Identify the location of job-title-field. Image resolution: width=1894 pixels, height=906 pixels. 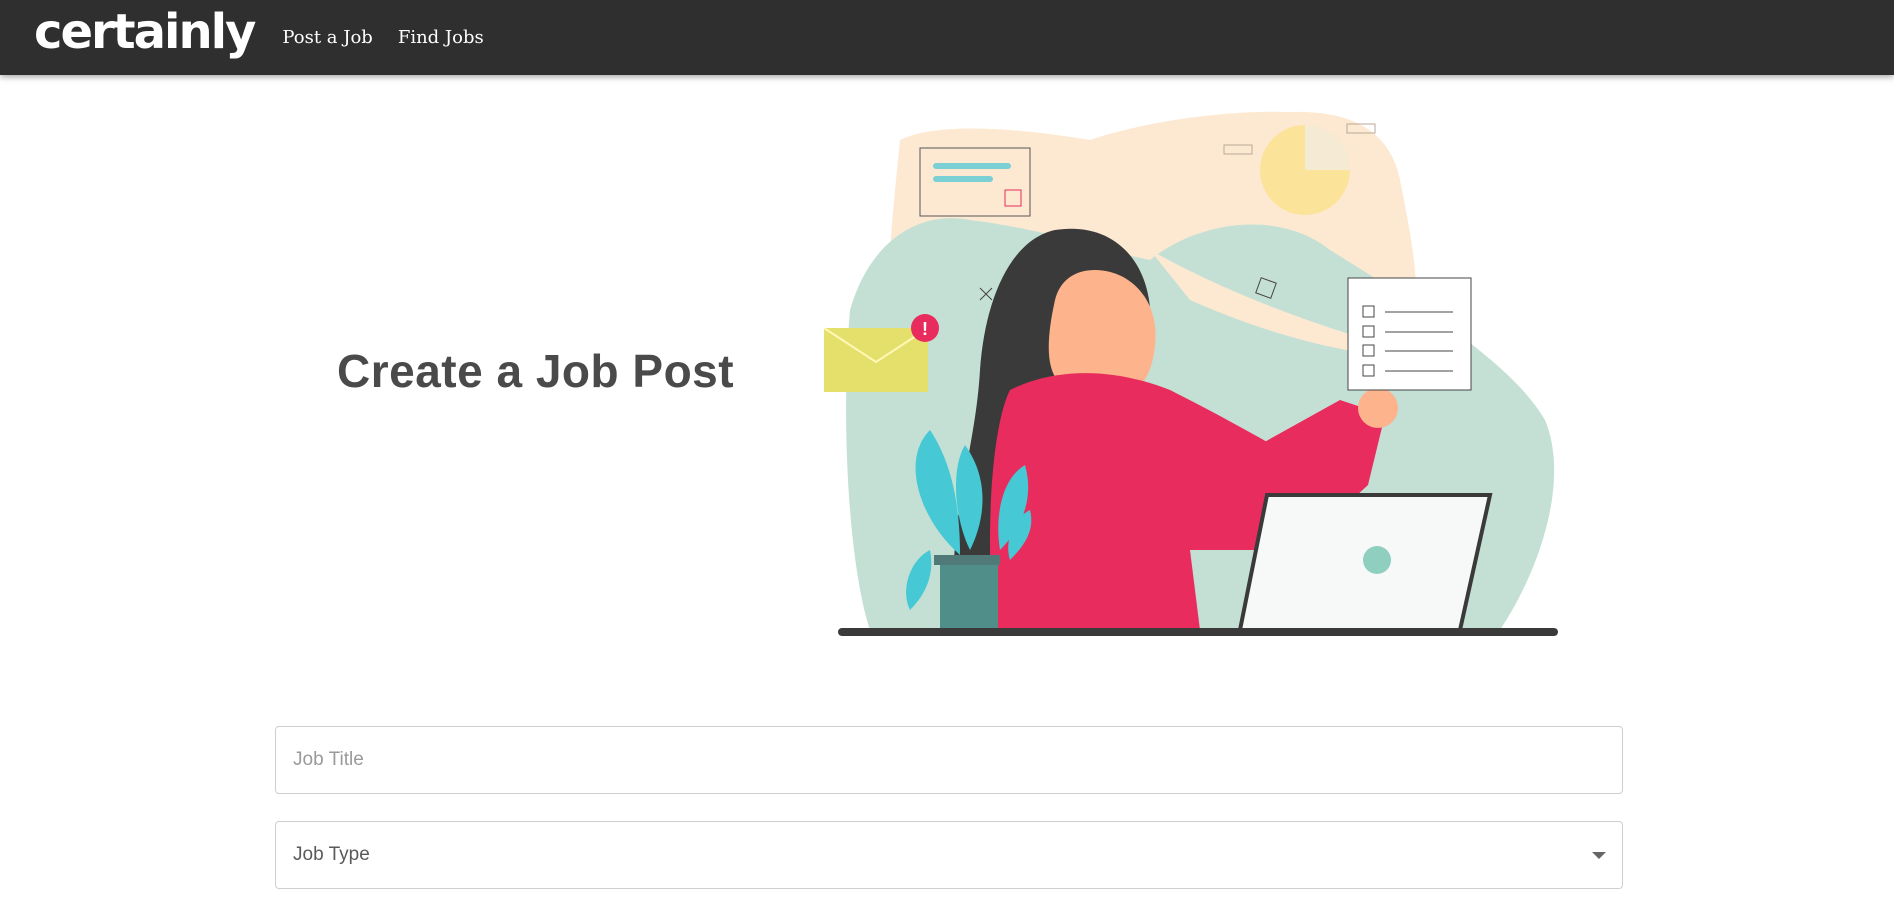
(949, 760).